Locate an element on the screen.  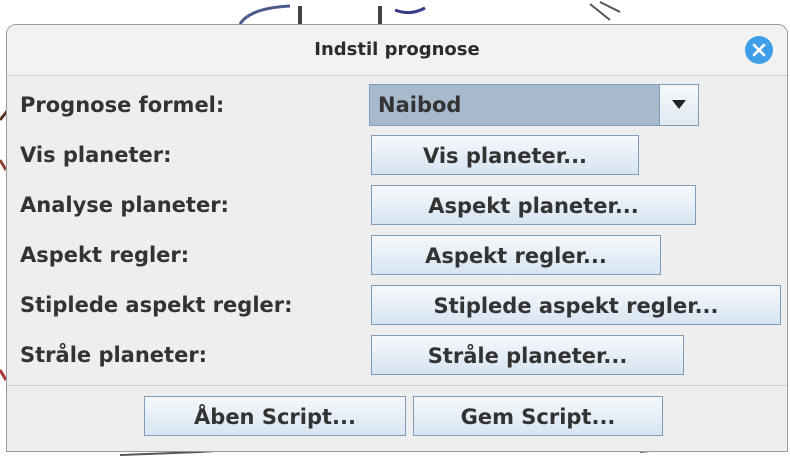
straale-planeter-label: Stråle planeter: is located at coordinates (114, 355).